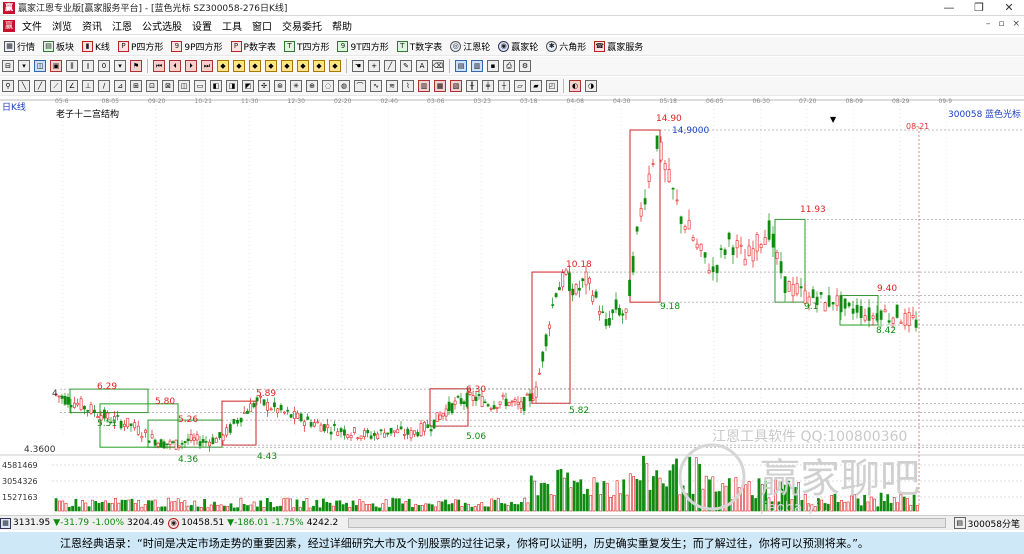 The image size is (1024, 554). Describe the element at coordinates (374, 66) in the screenshot. I see `crosshair-icon: +` at that location.